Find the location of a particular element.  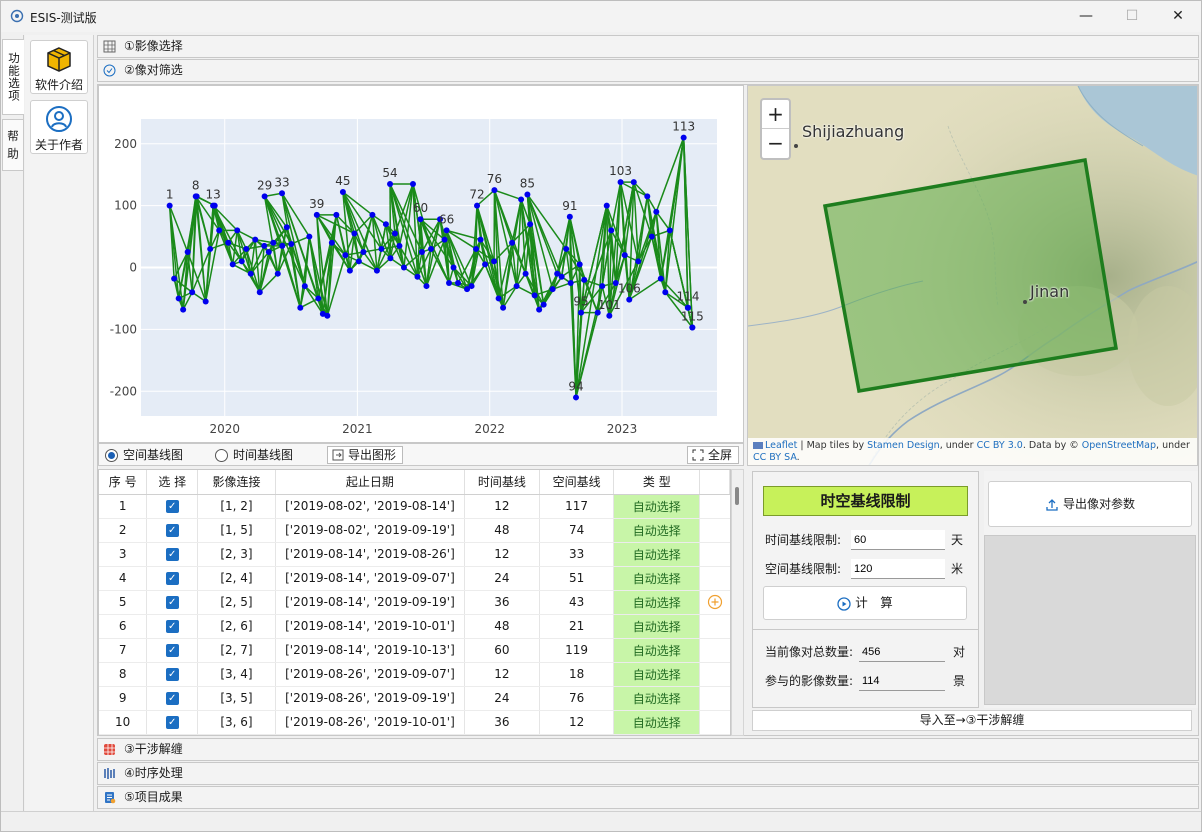

node-label: 76 is located at coordinates (494, 179).